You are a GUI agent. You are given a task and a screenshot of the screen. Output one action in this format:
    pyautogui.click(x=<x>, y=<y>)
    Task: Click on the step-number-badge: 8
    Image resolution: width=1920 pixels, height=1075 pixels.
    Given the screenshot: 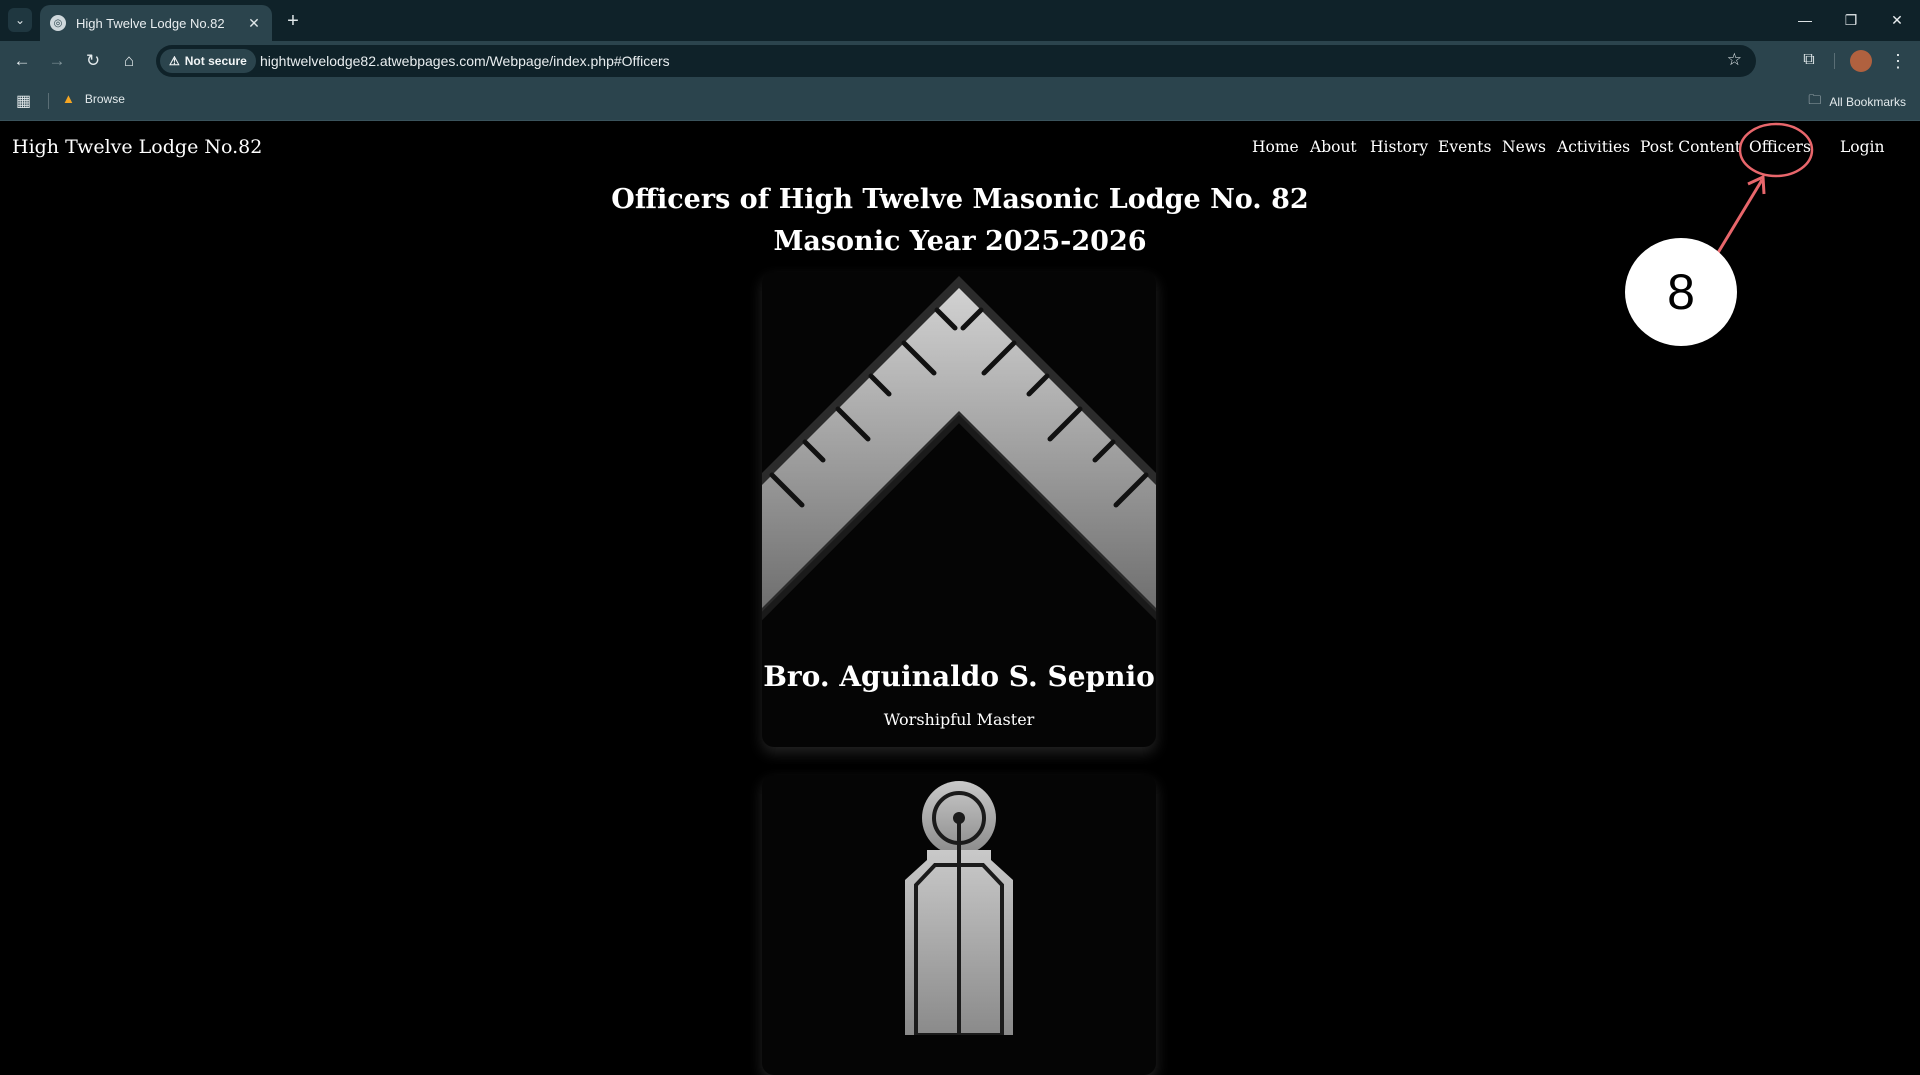 What is the action you would take?
    pyautogui.click(x=1681, y=292)
    